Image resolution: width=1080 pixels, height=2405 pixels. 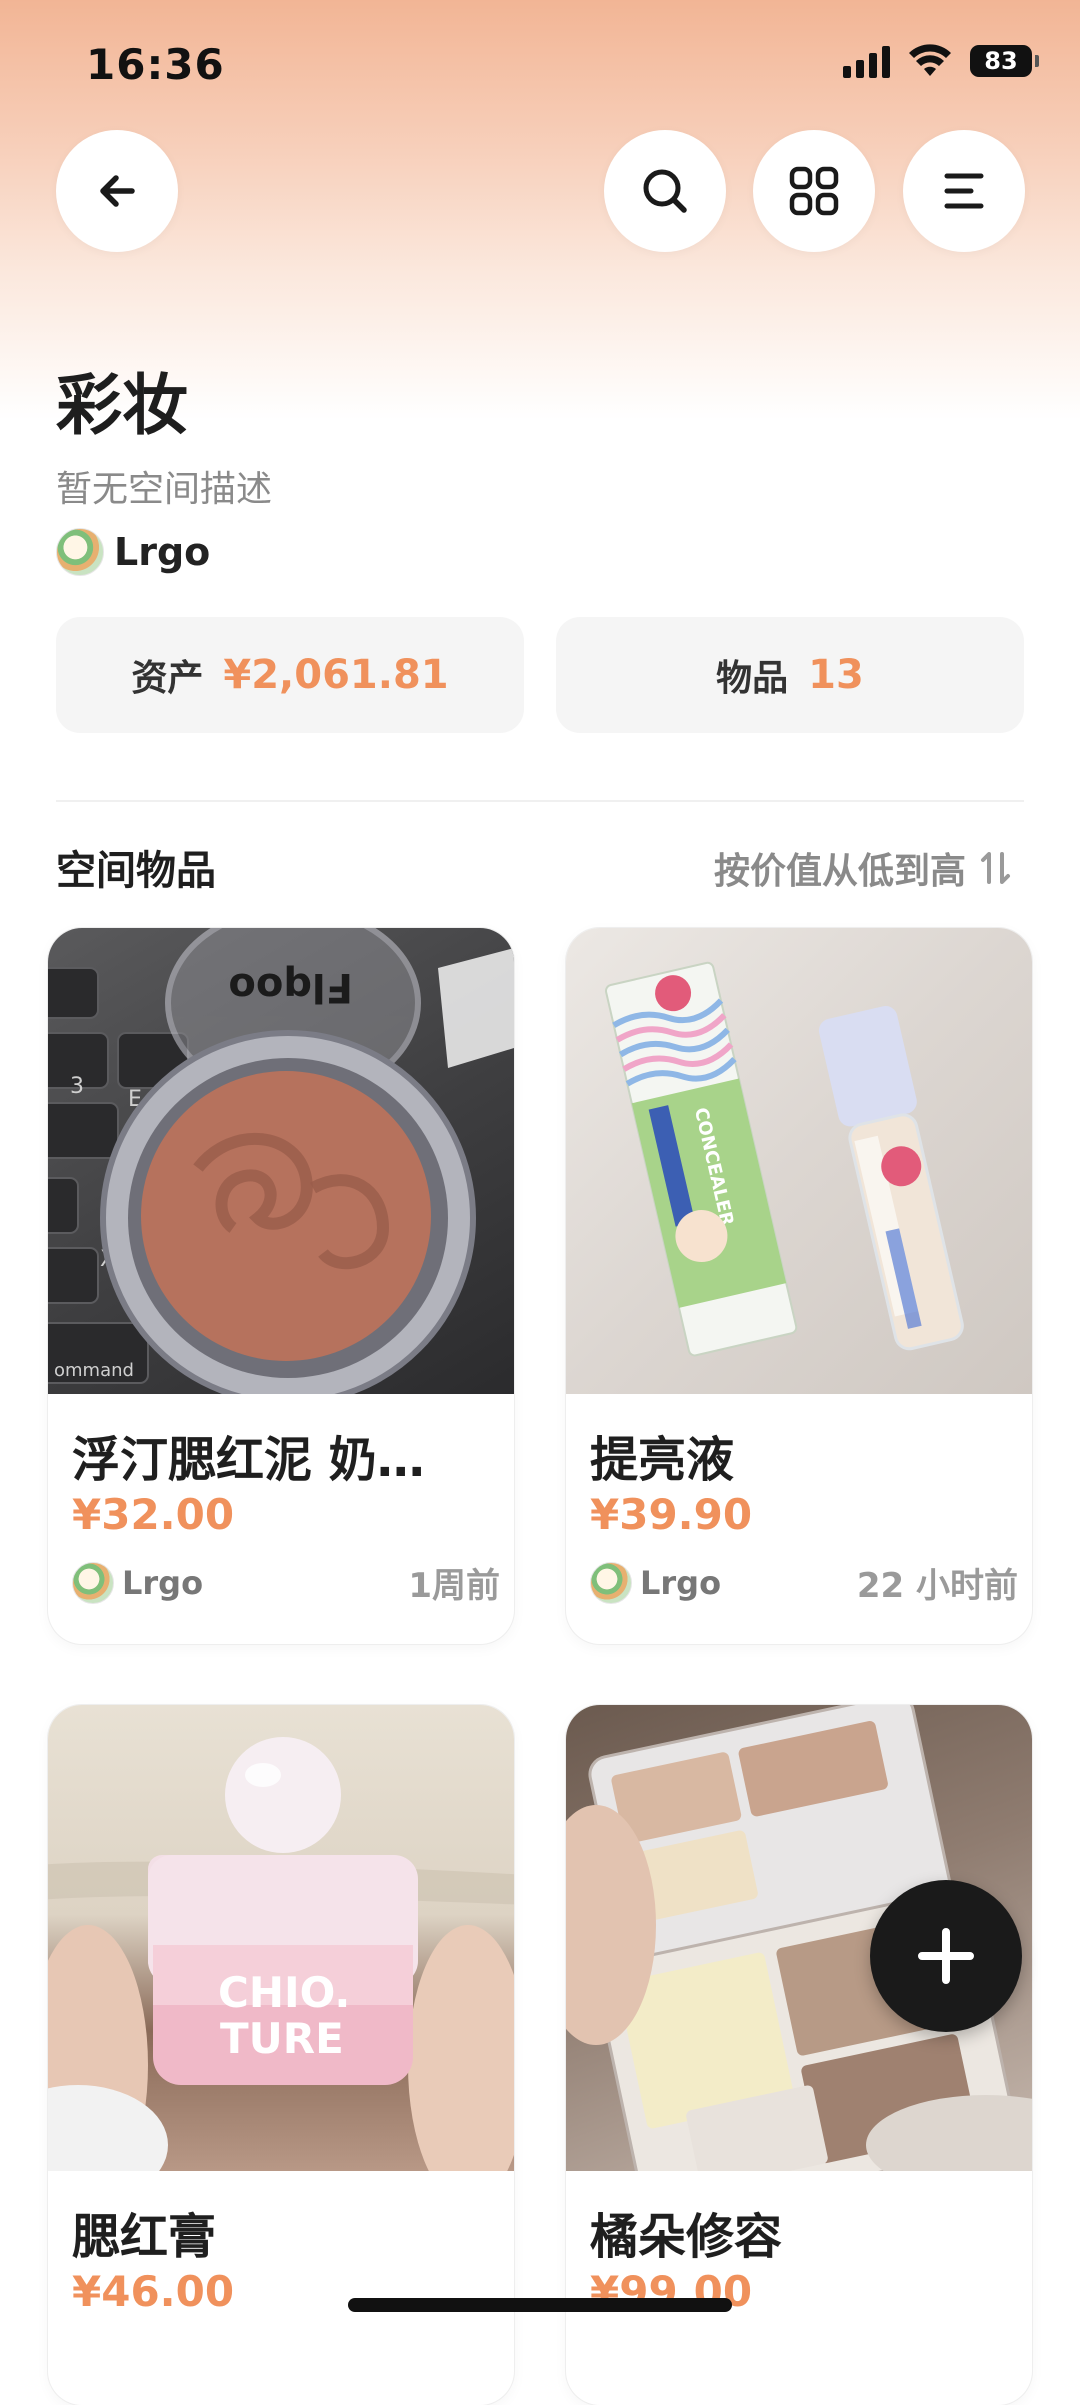 I want to click on svg-text: 3, so click(x=77, y=1086).